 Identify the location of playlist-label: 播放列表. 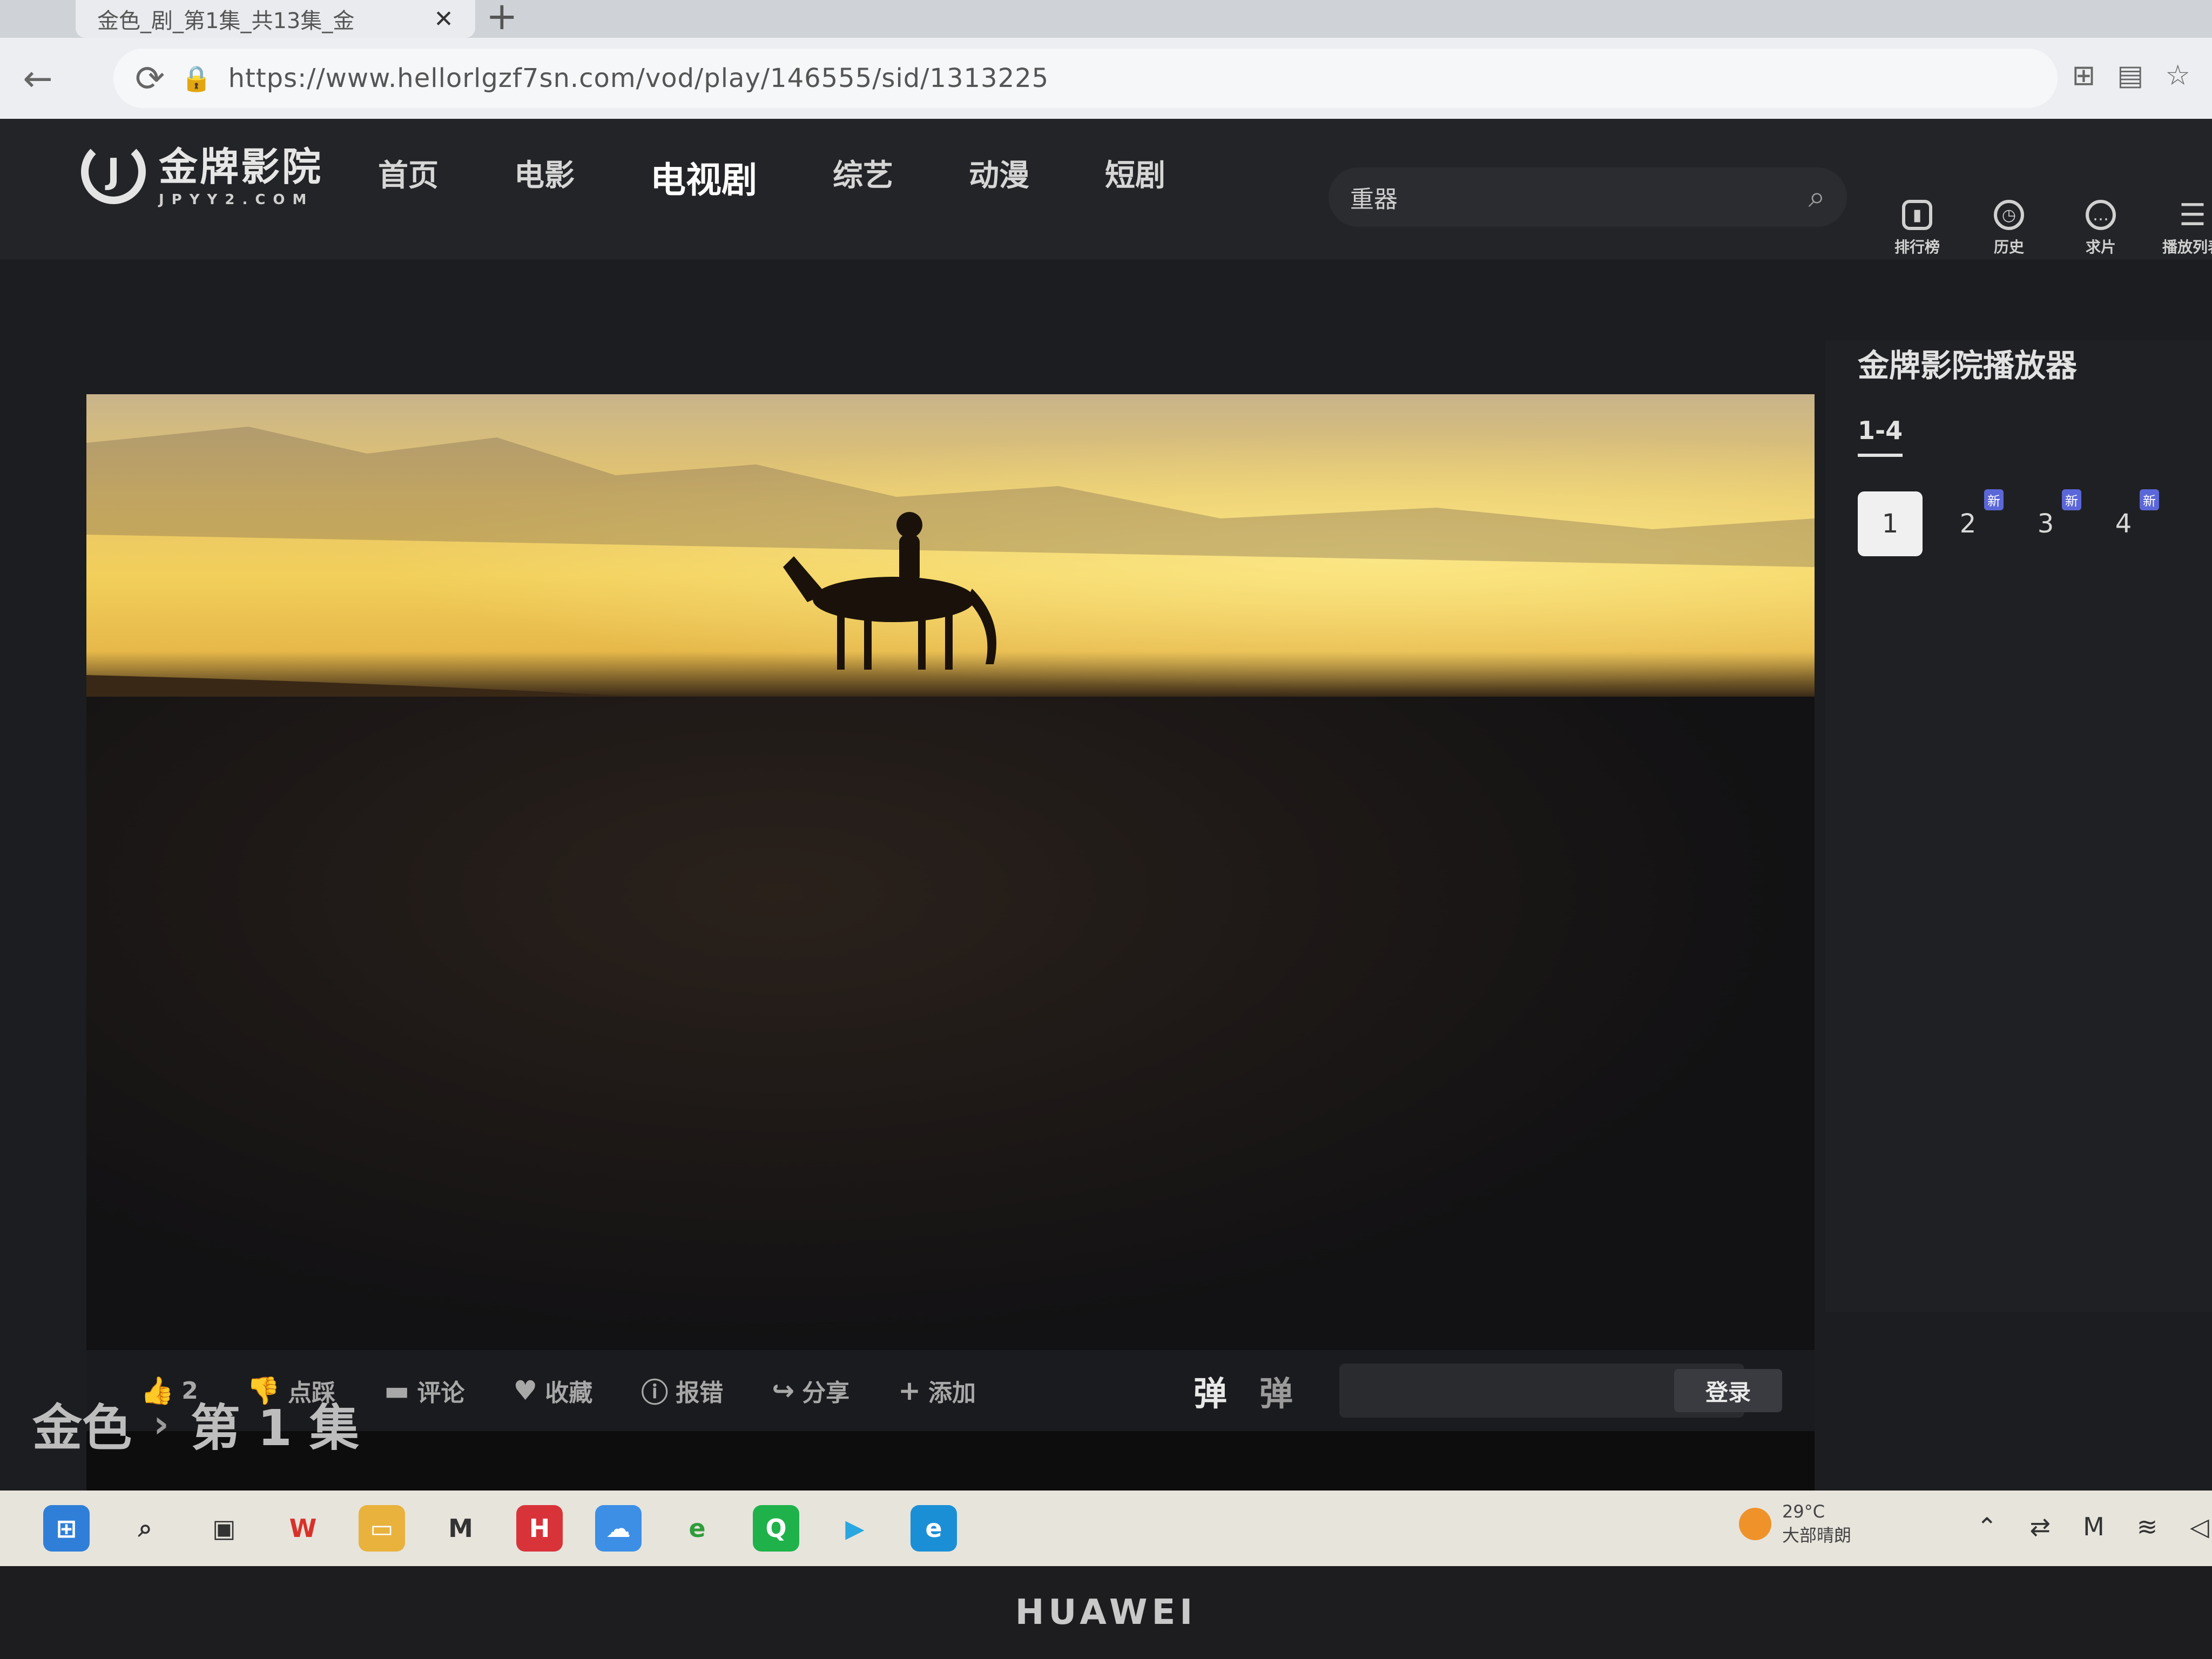
(2187, 247).